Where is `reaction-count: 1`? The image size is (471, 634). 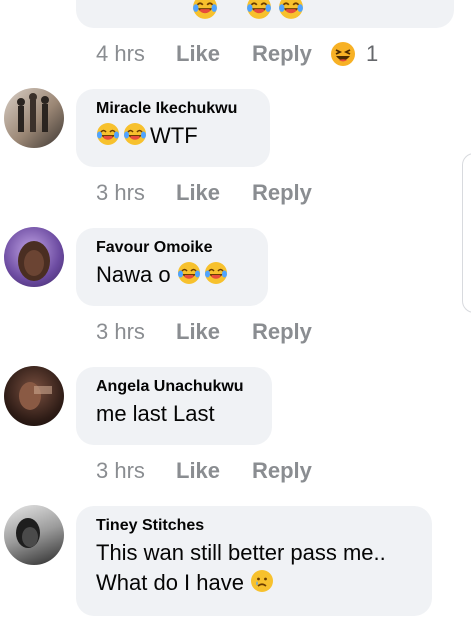
reaction-count: 1 is located at coordinates (372, 53).